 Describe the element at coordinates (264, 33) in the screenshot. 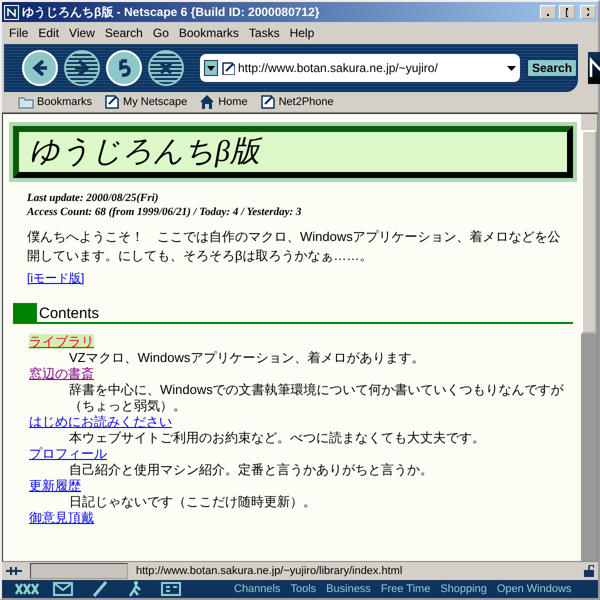

I see `menu-item: Tasks` at that location.